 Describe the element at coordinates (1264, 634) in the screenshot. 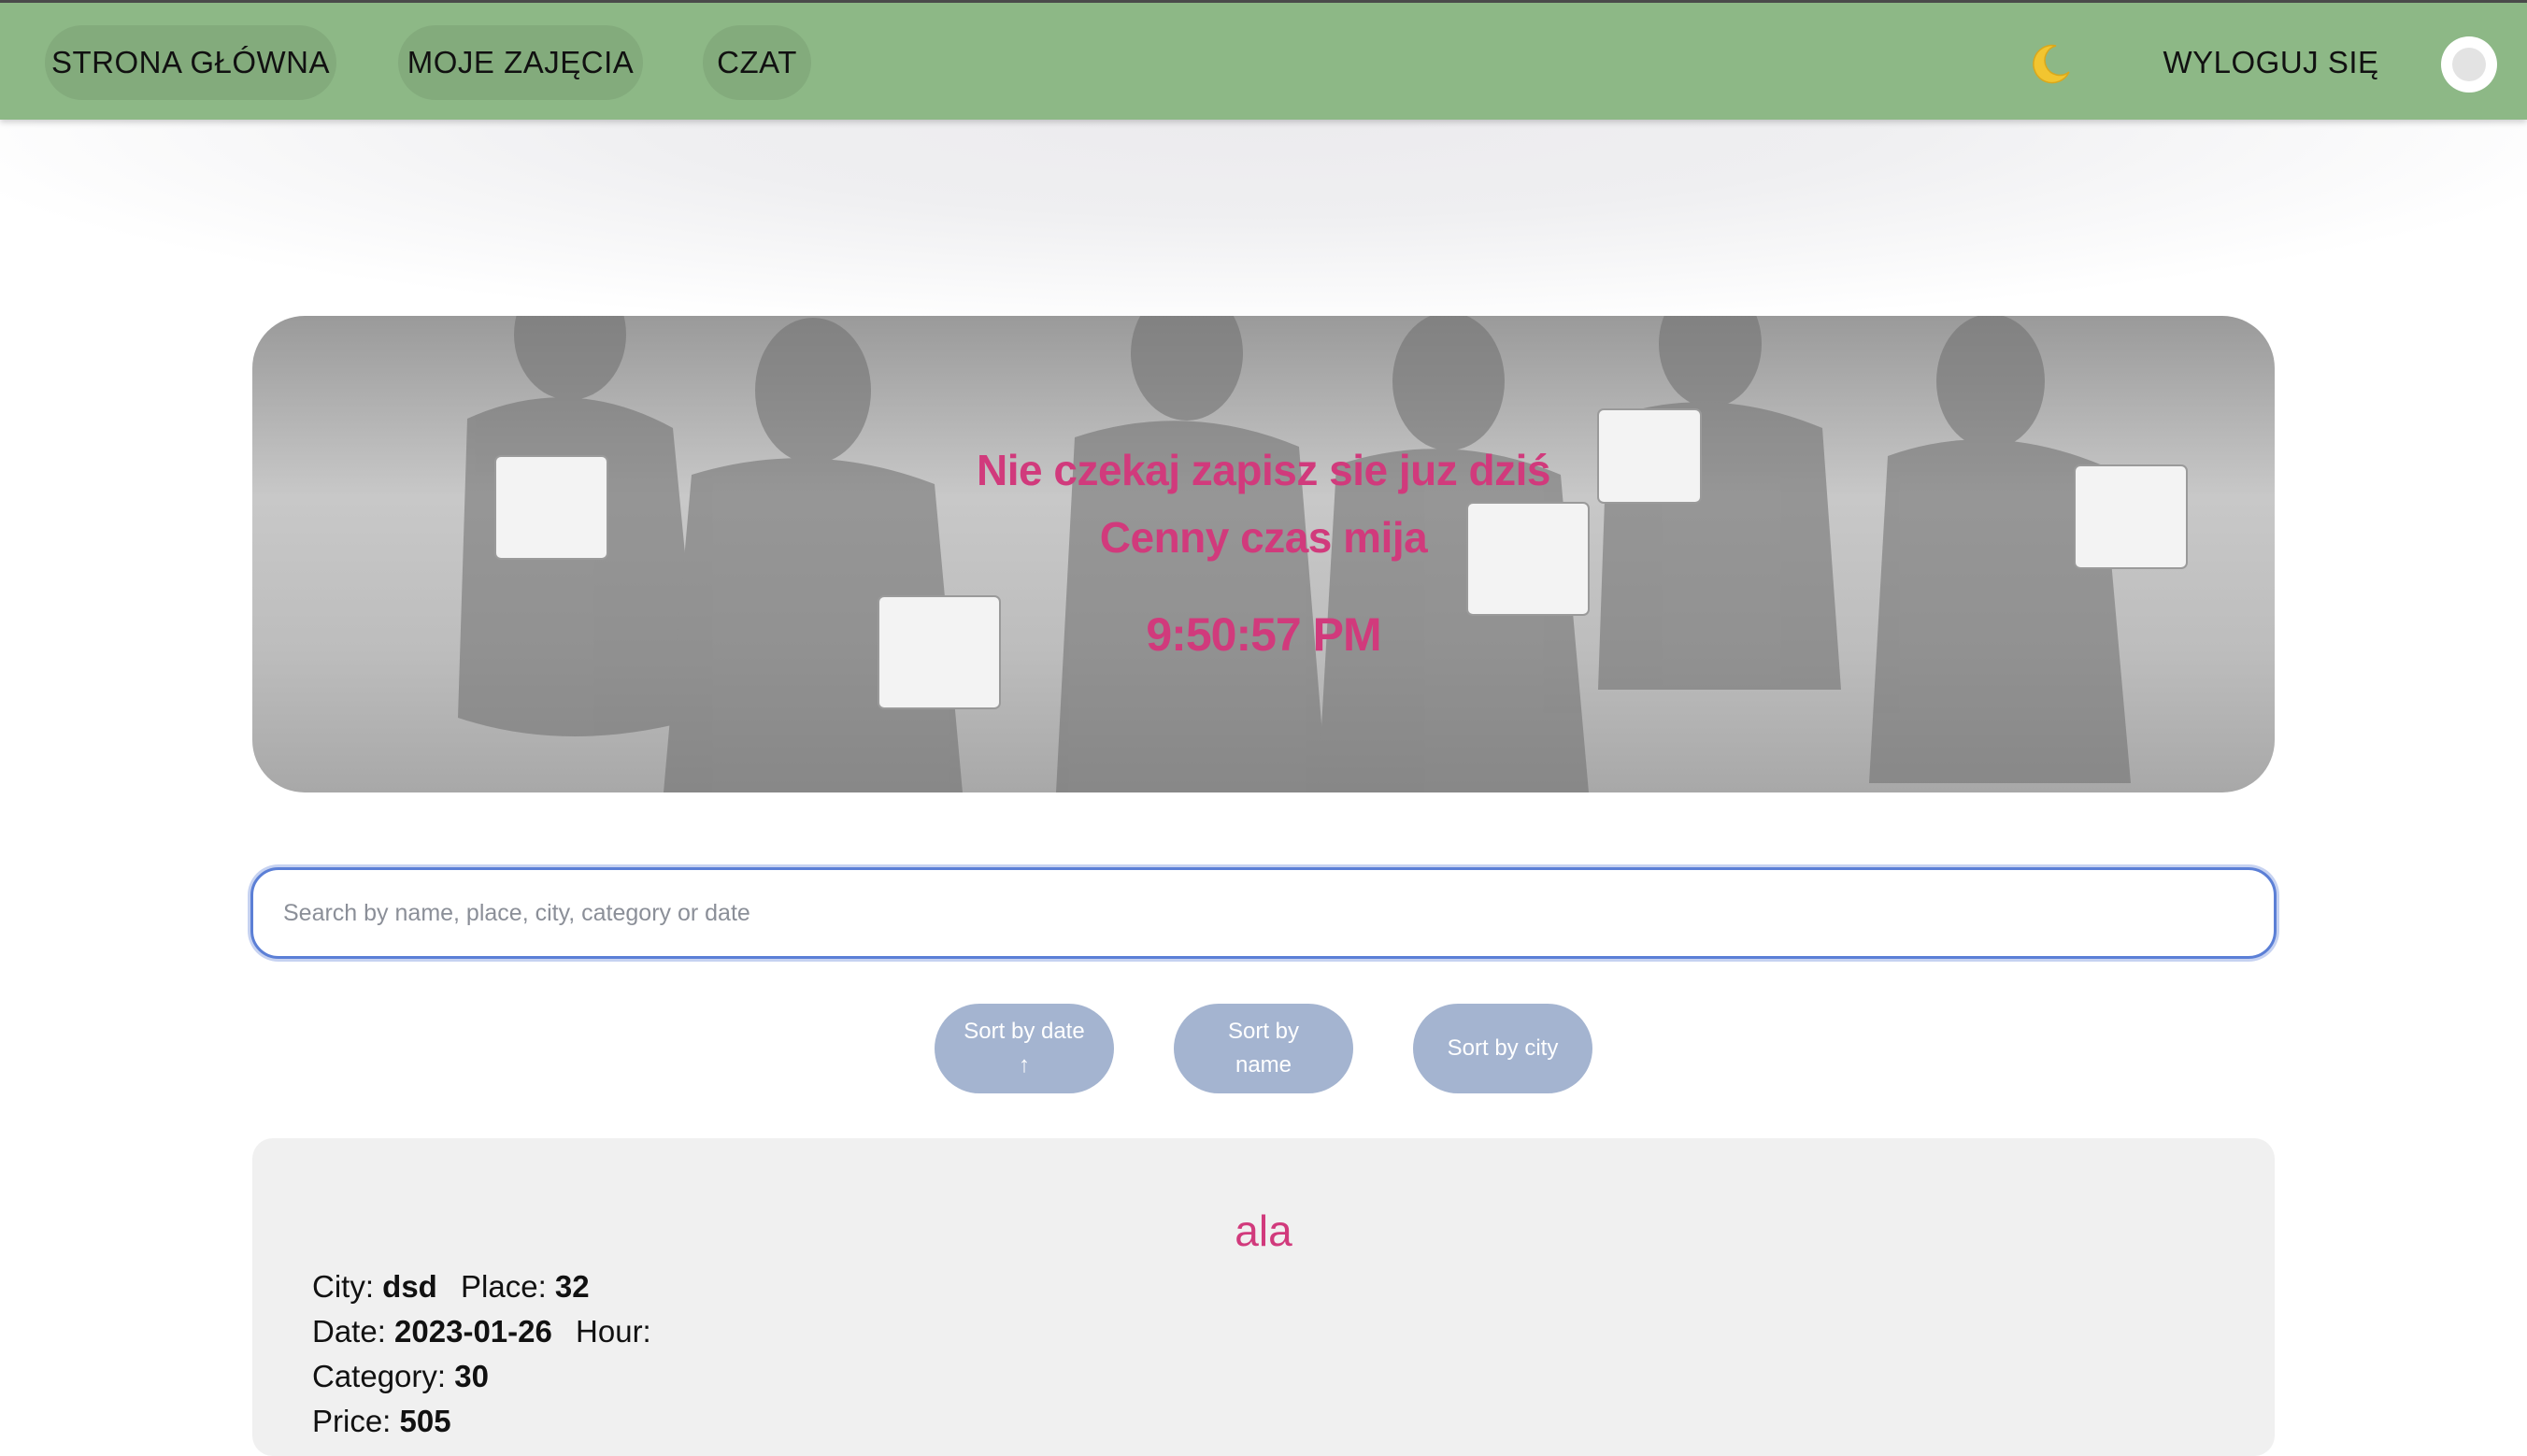

I see `hero-clock: 9:50:57 PM` at that location.